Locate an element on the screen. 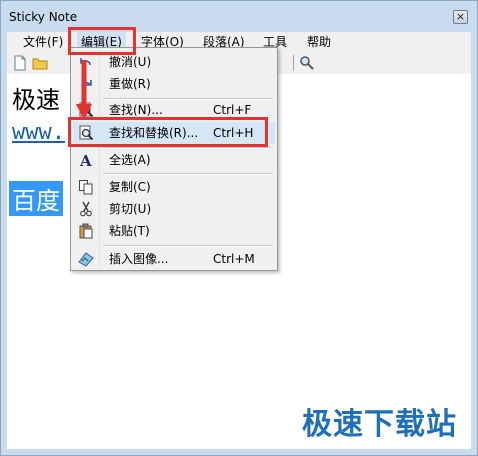 This screenshot has height=456, width=478. scissors-icon is located at coordinates (86, 209).